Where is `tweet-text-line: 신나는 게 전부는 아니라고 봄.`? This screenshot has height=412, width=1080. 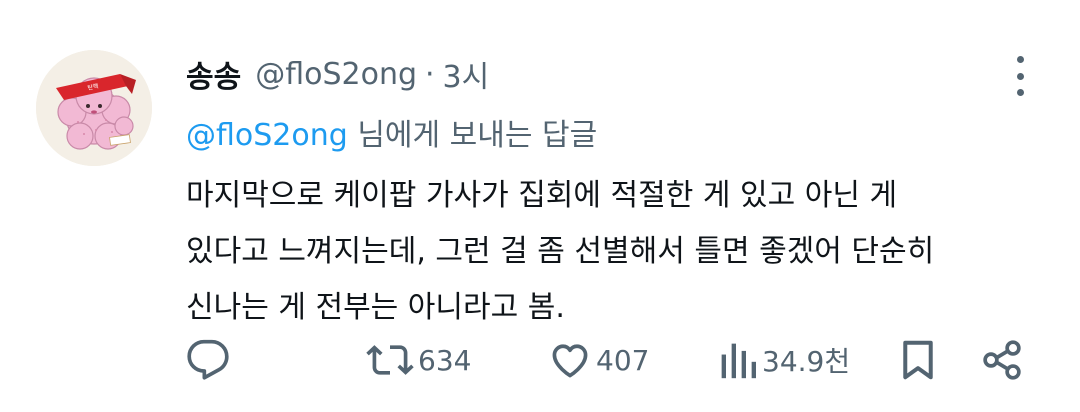 tweet-text-line: 신나는 게 전부는 아니라고 봄. is located at coordinates (375, 307).